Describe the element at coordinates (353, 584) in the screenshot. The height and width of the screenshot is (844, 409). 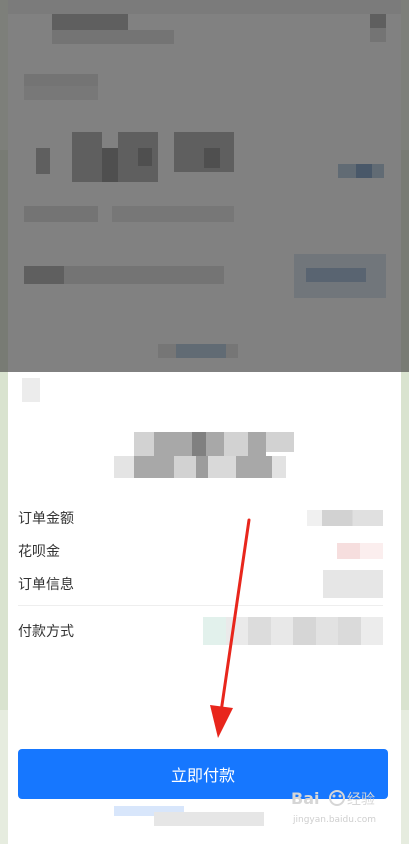
I see `order-info-value` at that location.